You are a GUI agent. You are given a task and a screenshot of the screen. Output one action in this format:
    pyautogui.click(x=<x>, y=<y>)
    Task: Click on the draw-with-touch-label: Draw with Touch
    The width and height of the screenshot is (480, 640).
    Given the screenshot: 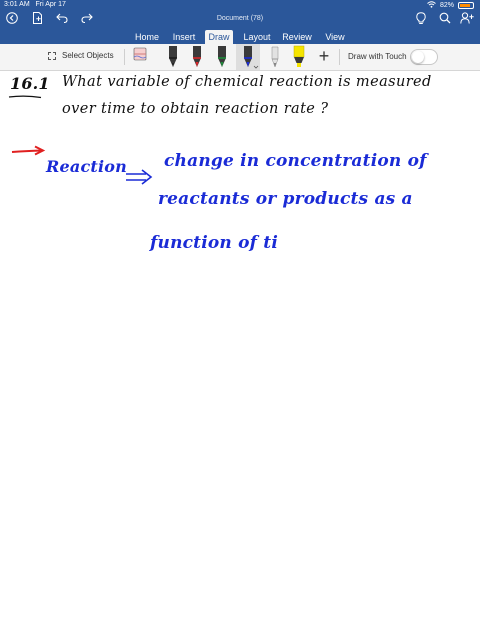 What is the action you would take?
    pyautogui.click(x=377, y=56)
    